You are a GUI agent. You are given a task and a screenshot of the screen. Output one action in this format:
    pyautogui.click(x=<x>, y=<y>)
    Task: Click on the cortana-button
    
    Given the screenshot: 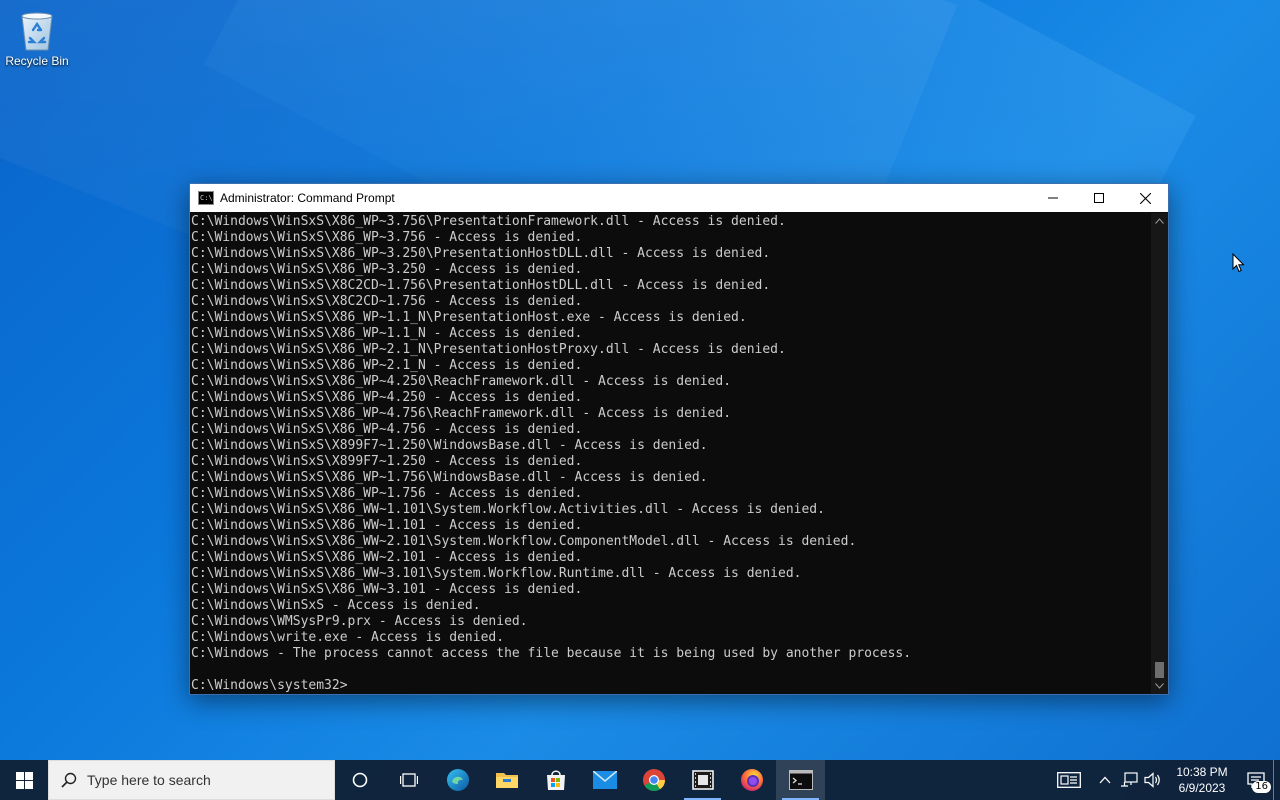 What is the action you would take?
    pyautogui.click(x=359, y=780)
    